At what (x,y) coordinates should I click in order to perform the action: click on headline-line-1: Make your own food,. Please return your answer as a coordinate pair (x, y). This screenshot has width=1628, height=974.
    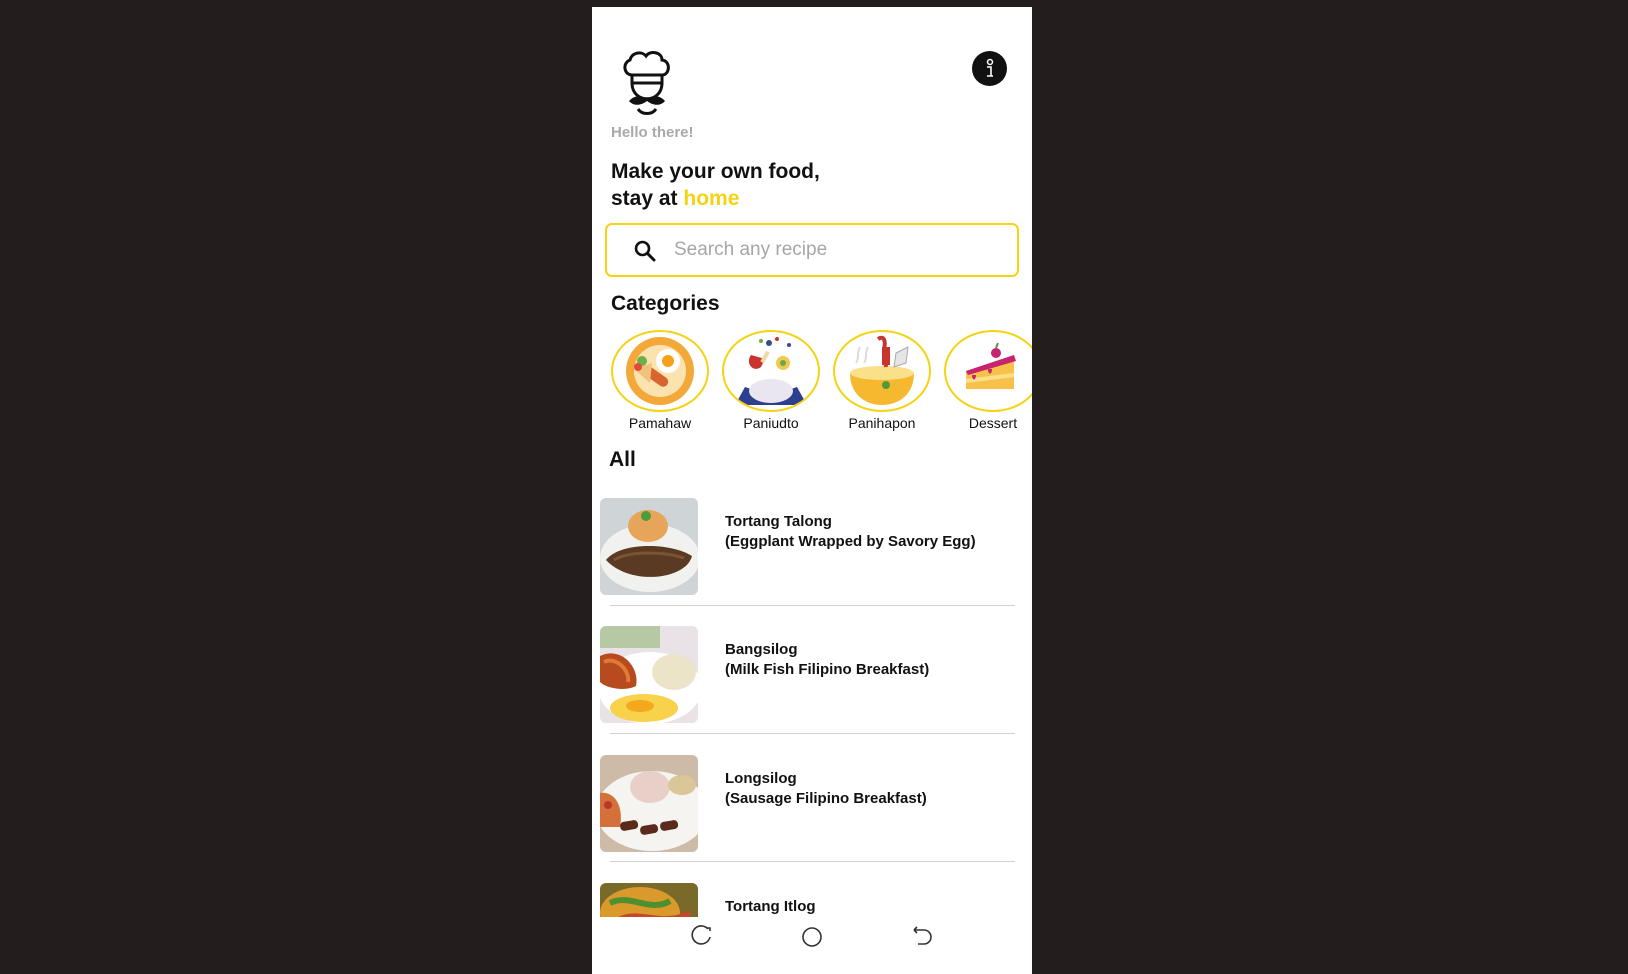
    Looking at the image, I should click on (715, 171).